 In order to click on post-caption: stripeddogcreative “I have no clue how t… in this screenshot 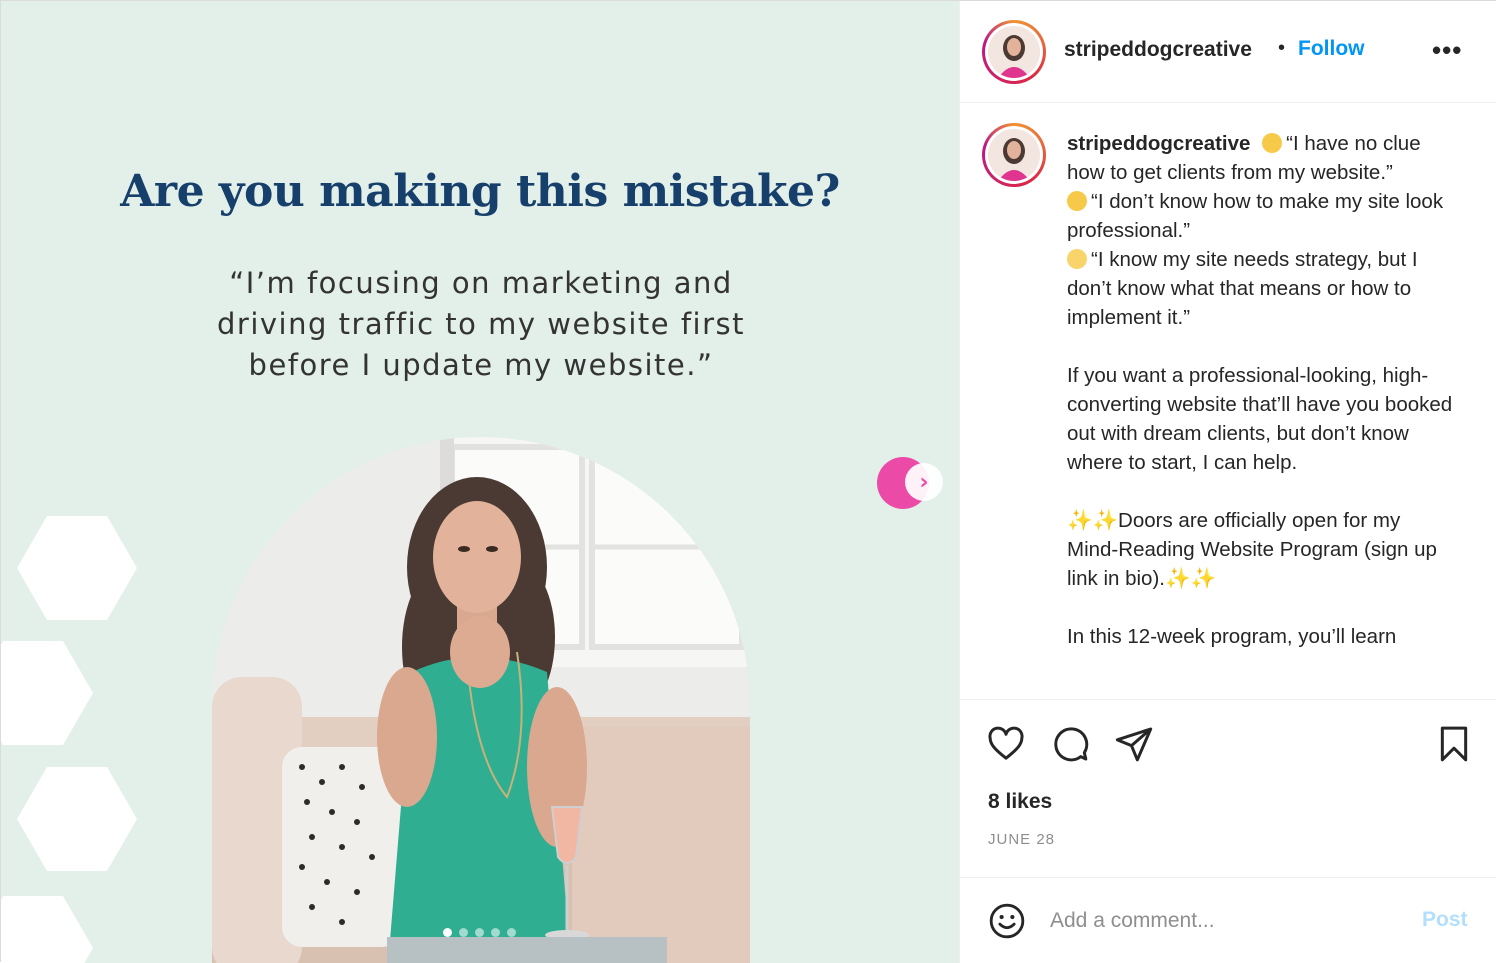, I will do `click(1262, 390)`.